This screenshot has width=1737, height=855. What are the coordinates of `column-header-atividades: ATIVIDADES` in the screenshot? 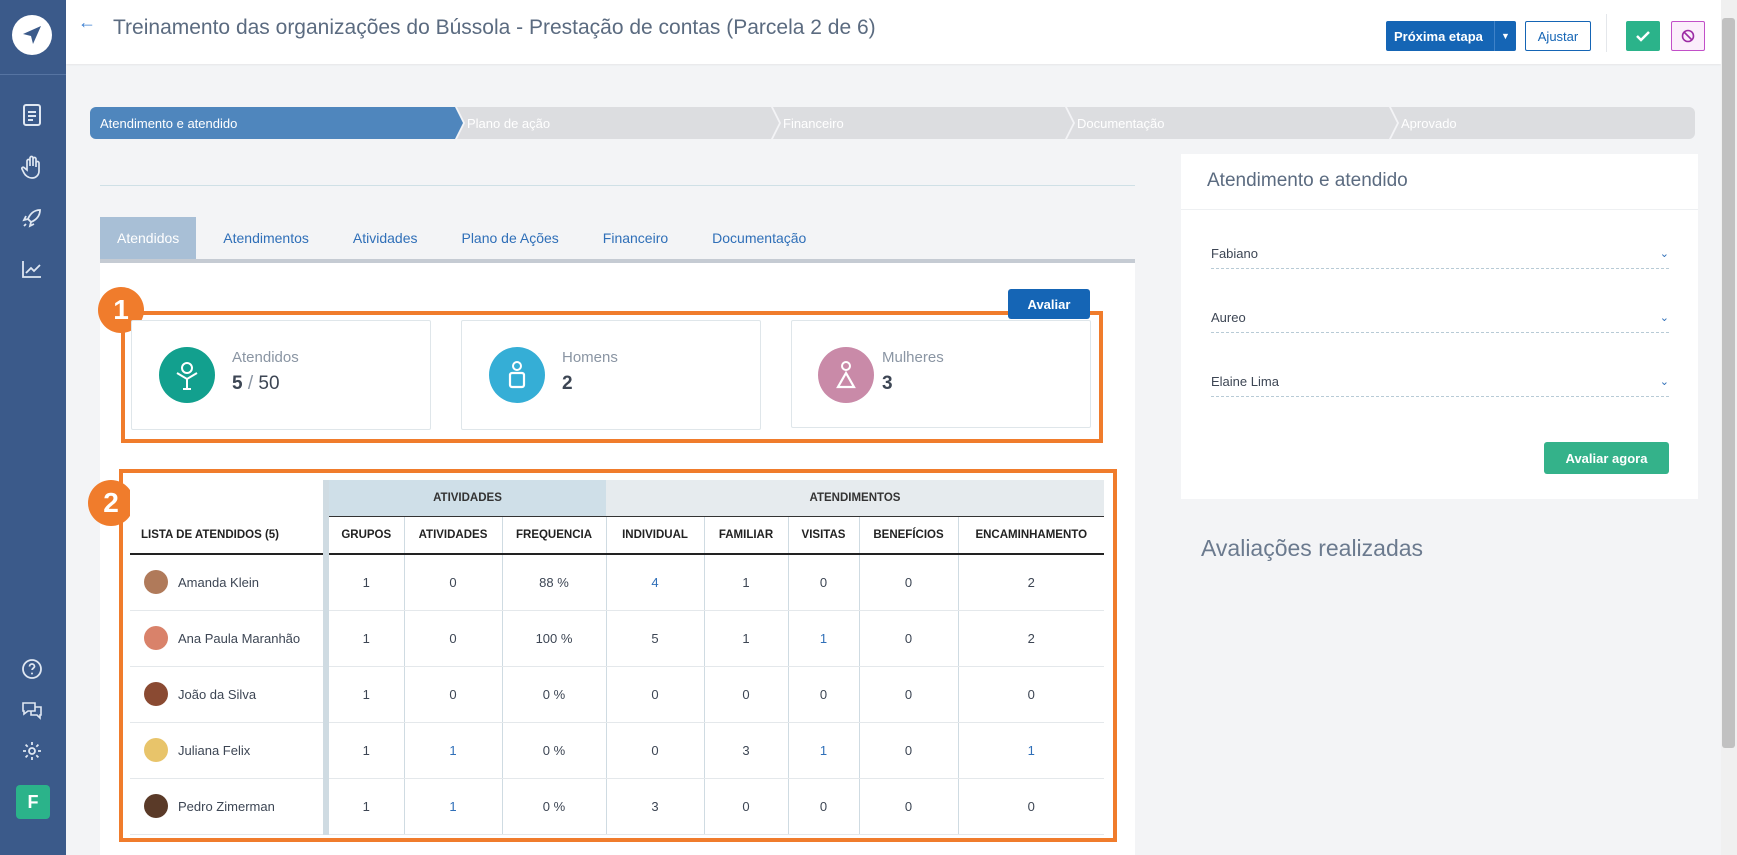 It's located at (452, 535).